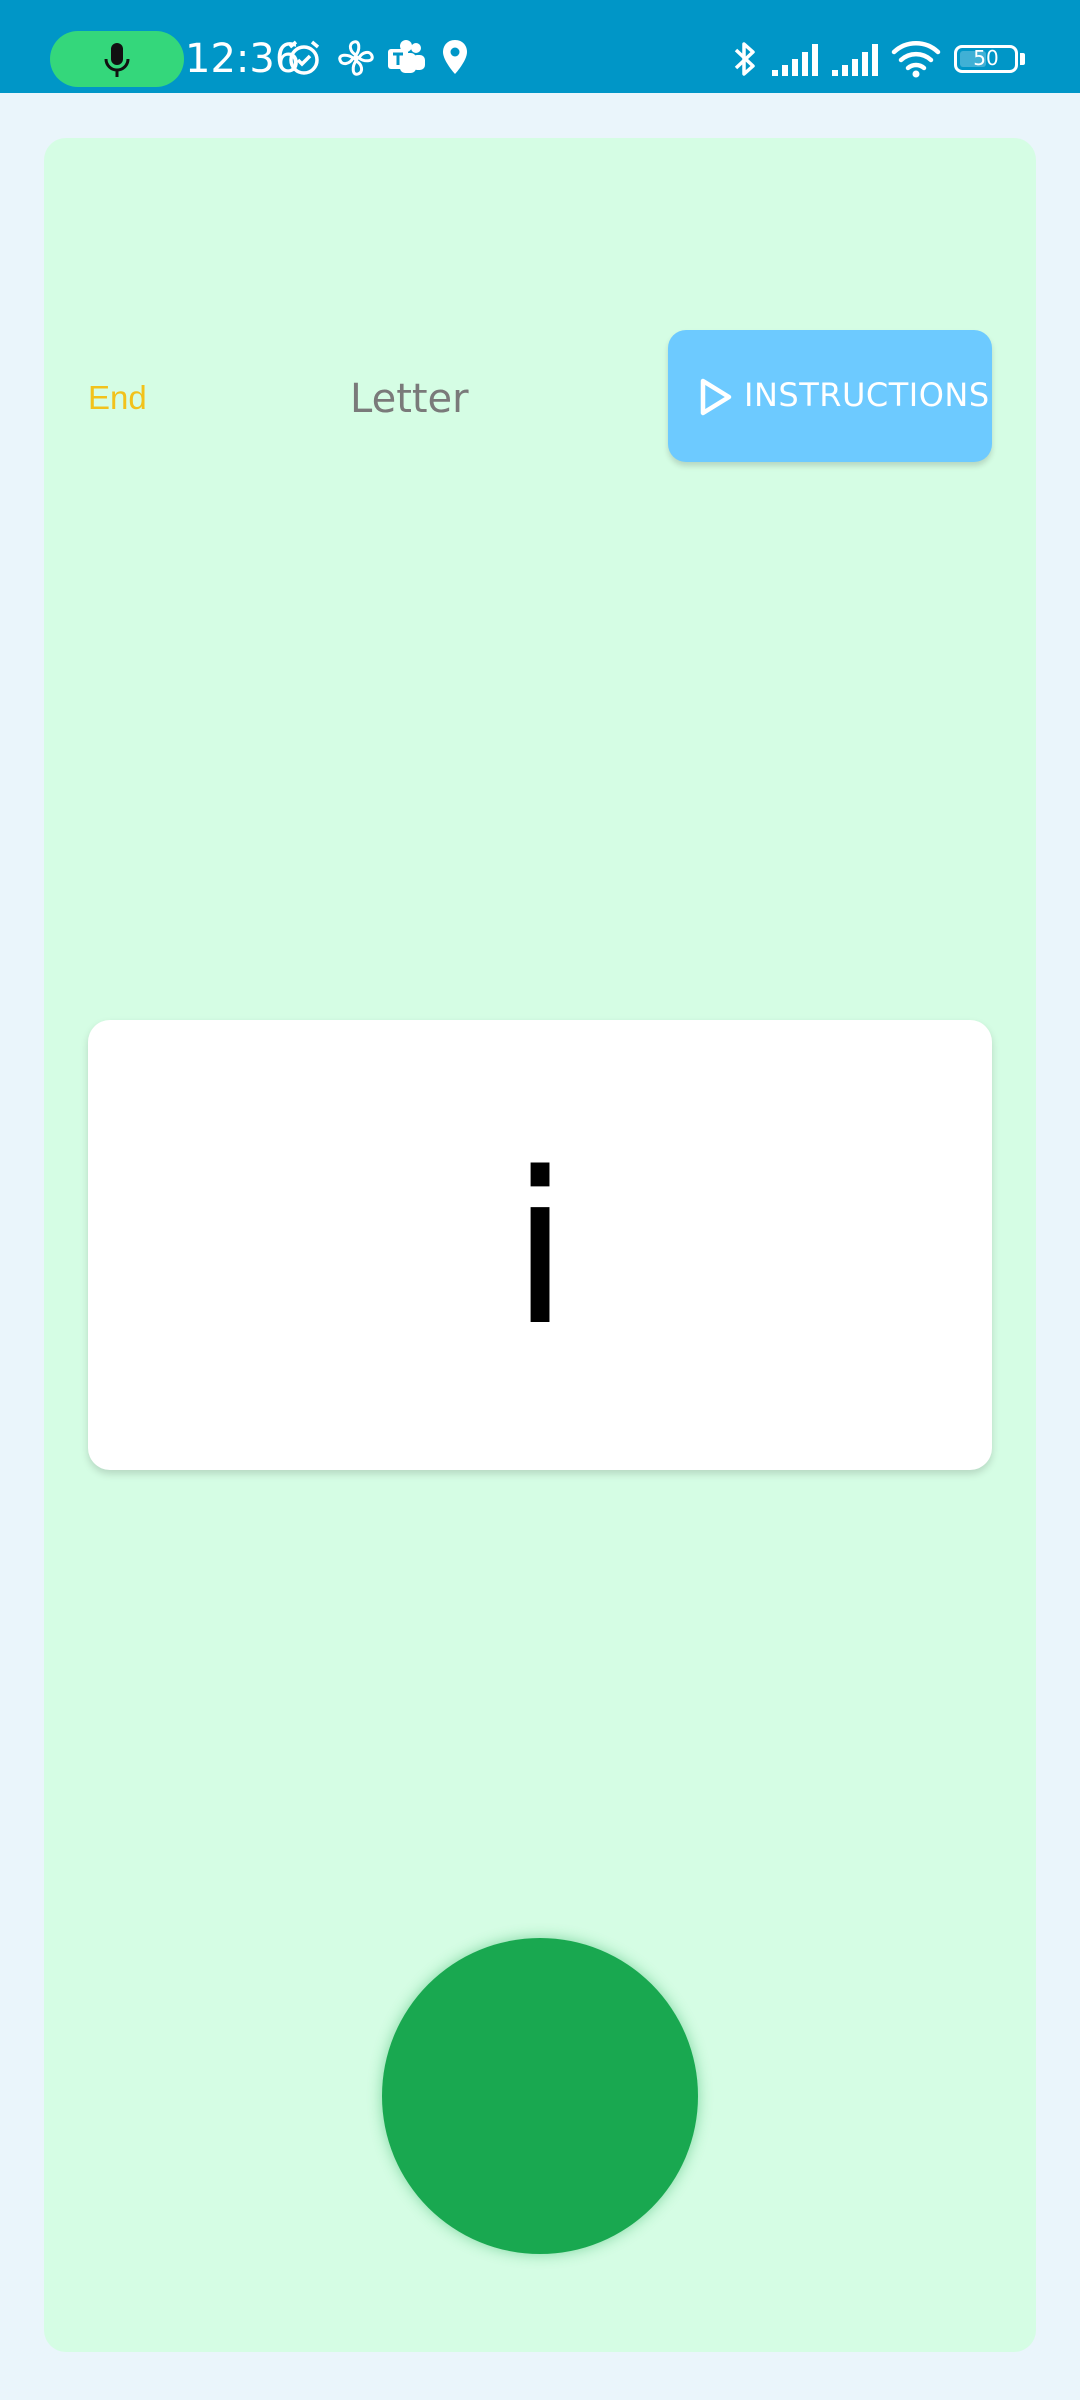 Image resolution: width=1080 pixels, height=2400 pixels. What do you see at coordinates (716, 397) in the screenshot?
I see `play-icon` at bounding box center [716, 397].